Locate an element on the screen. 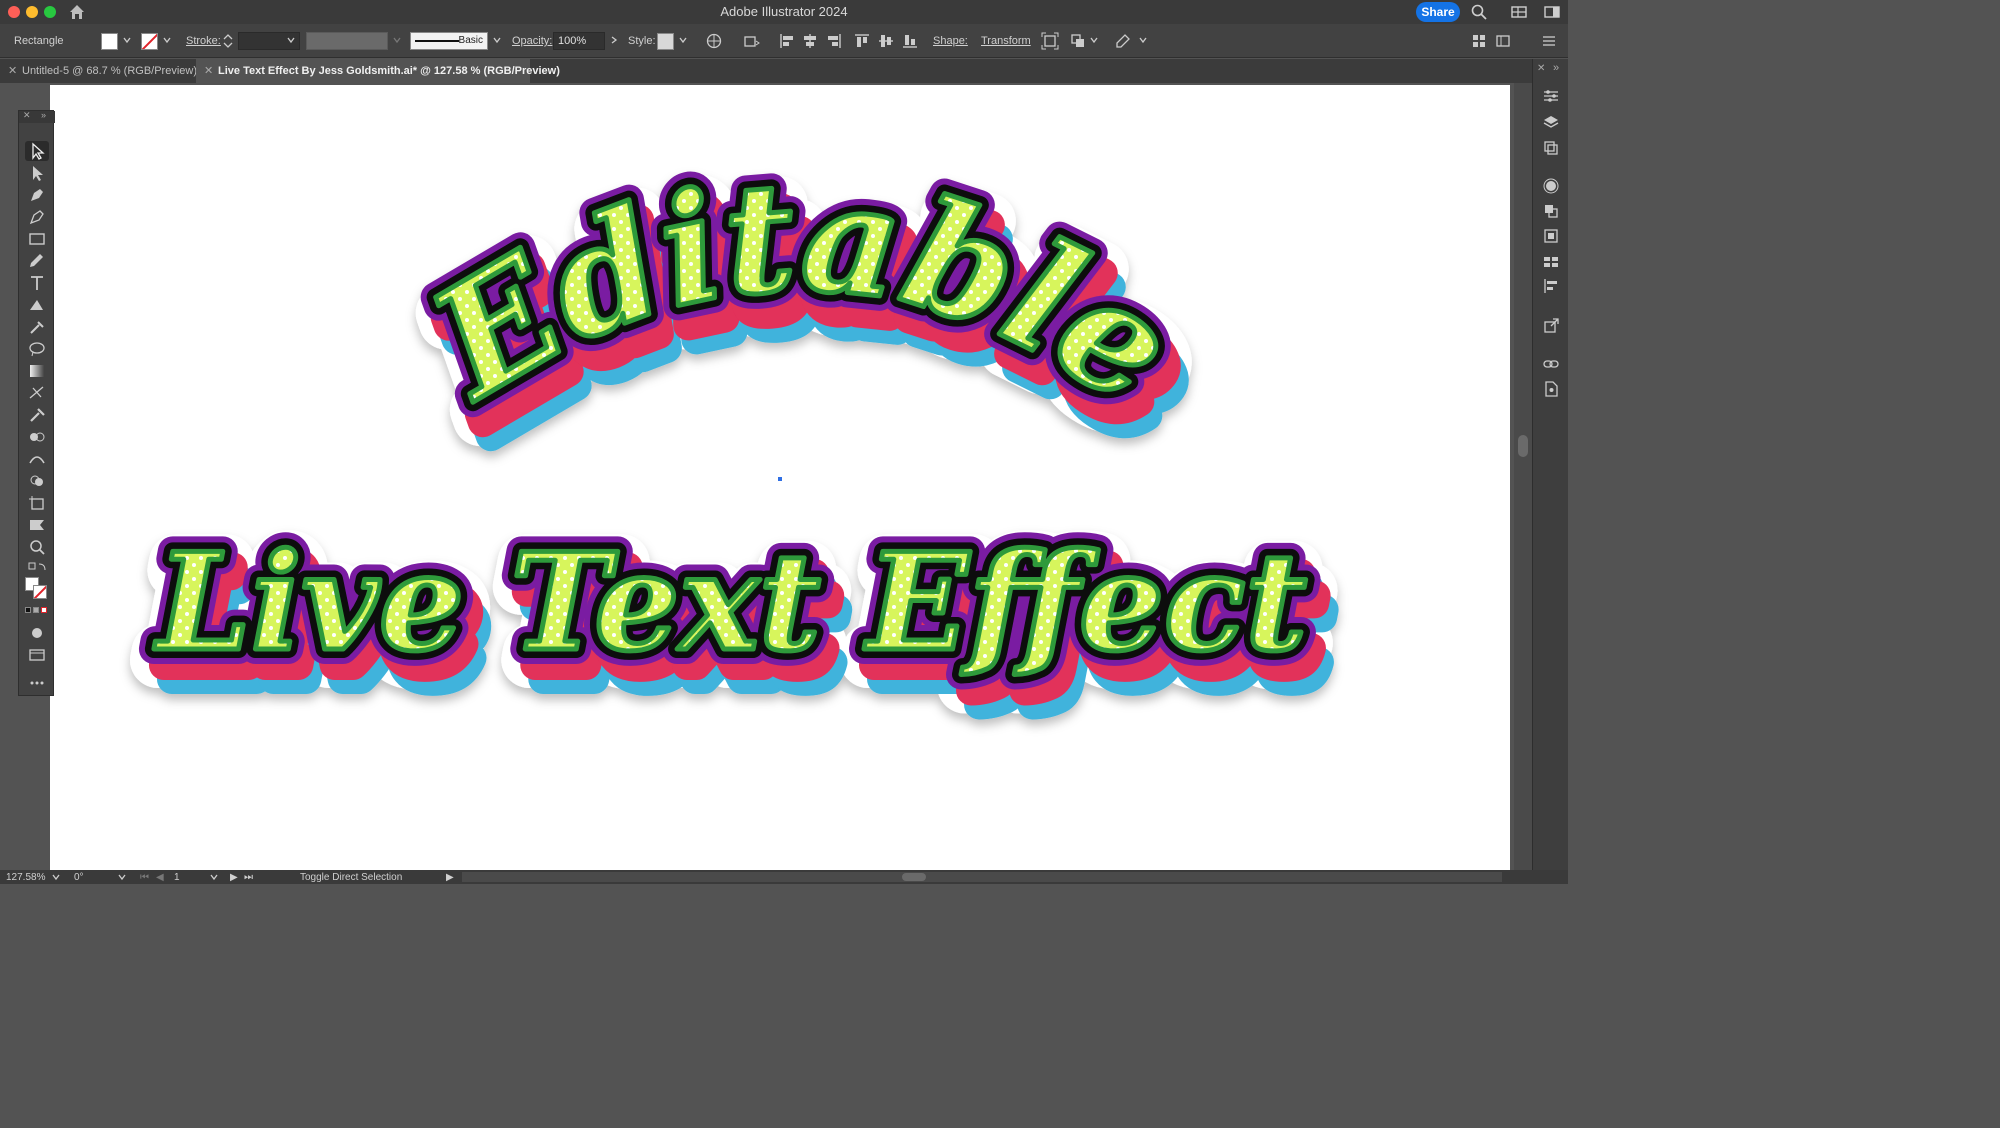  align-bottom-icon is located at coordinates (910, 41).